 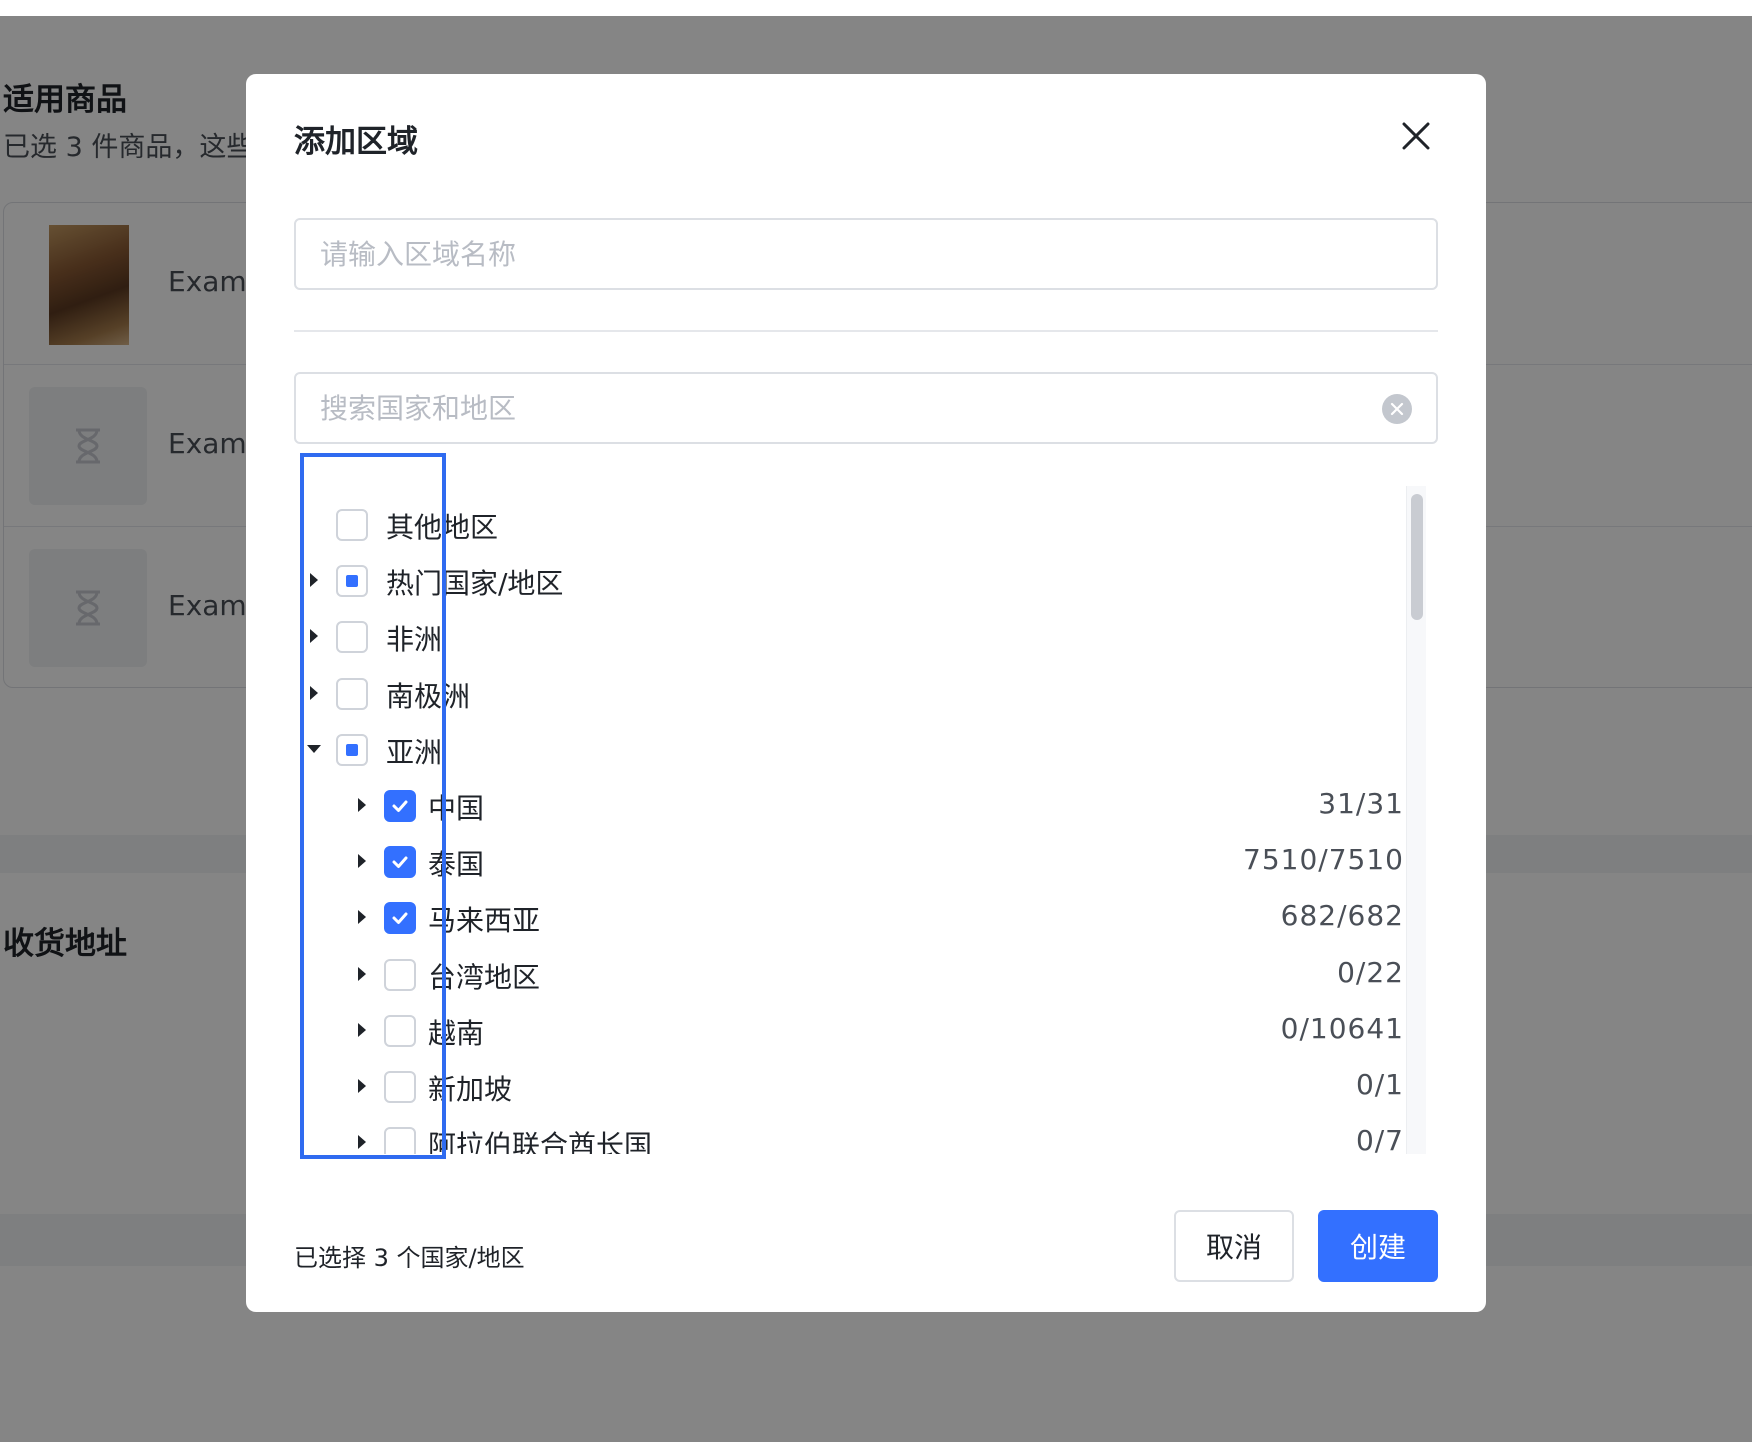 What do you see at coordinates (849, 749) in the screenshot?
I see `tree-row-region: 亚洲` at bounding box center [849, 749].